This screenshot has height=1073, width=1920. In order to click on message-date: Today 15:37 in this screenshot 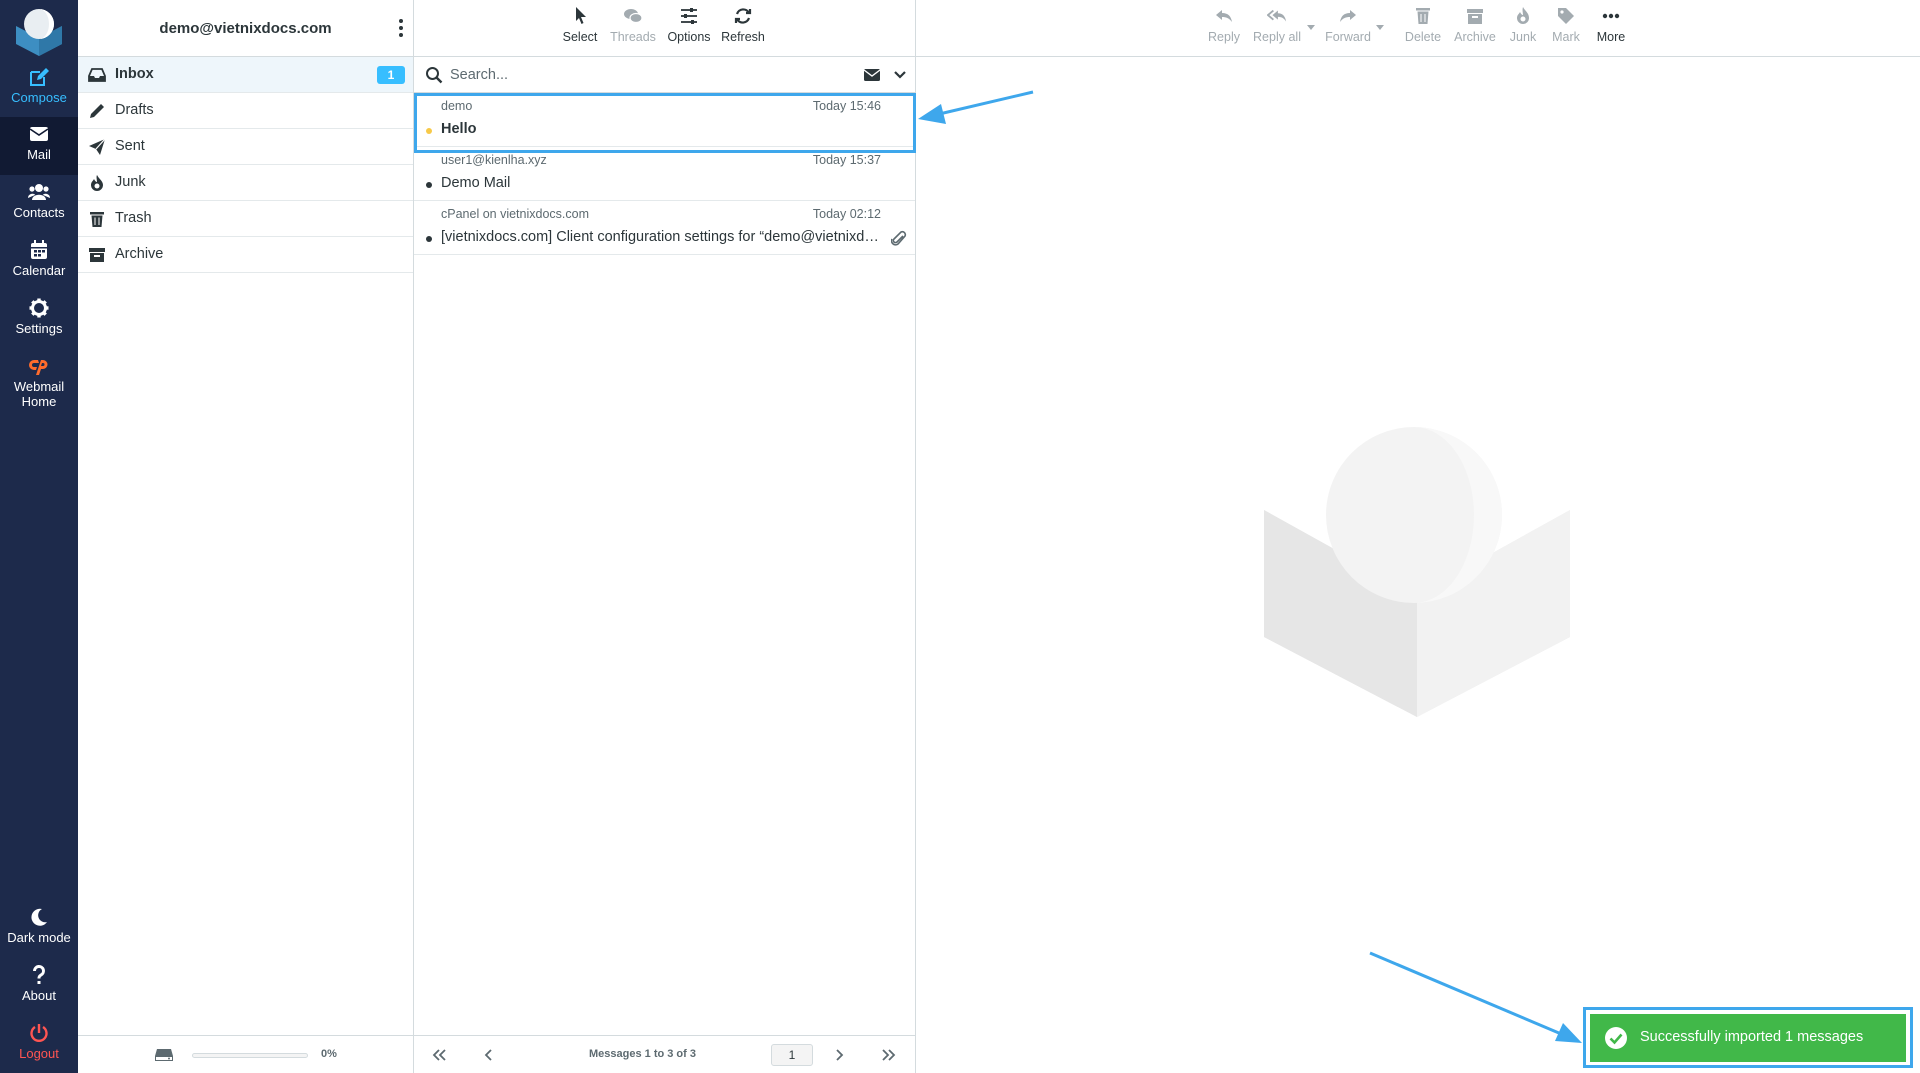, I will do `click(846, 160)`.